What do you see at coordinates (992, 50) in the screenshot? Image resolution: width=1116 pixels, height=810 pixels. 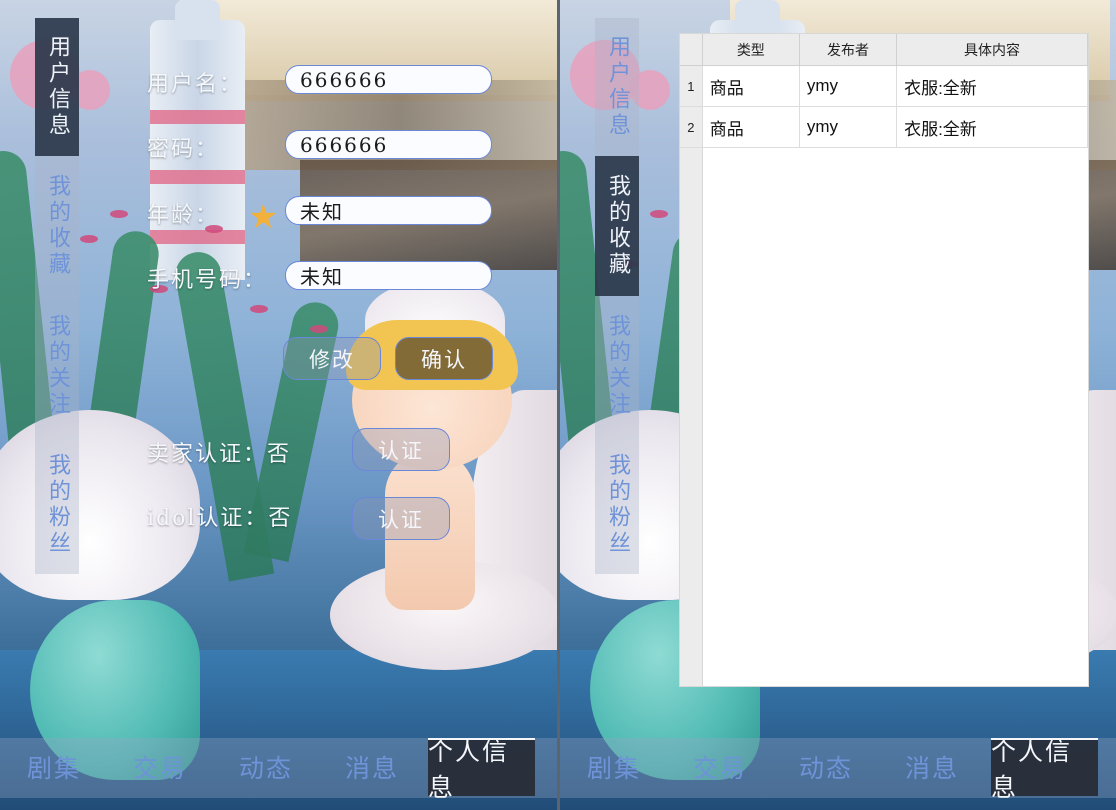 I see `column-header-content: 具体内容` at bounding box center [992, 50].